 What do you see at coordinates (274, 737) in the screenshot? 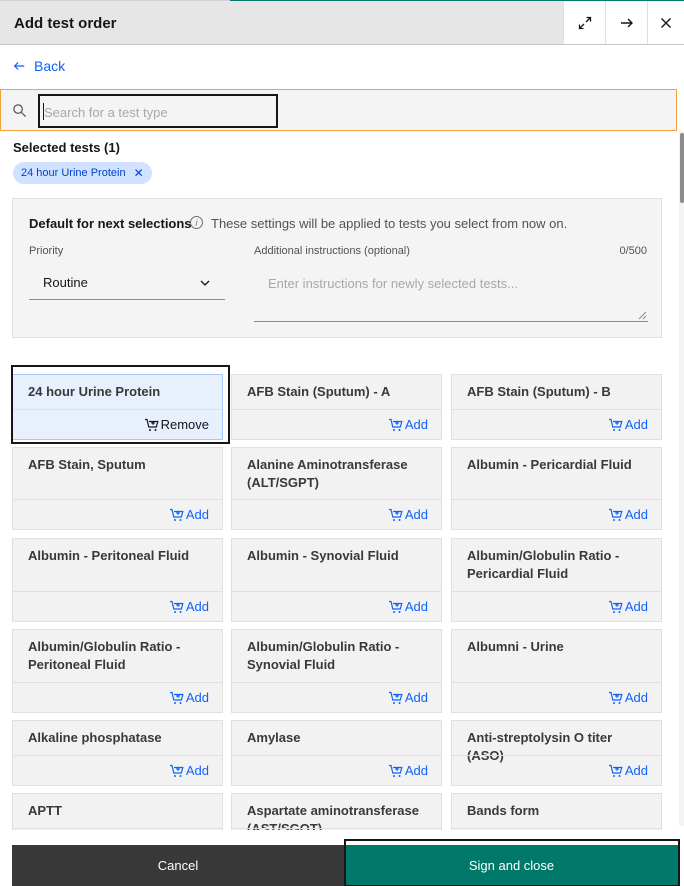
I see `test-name: Amylase` at bounding box center [274, 737].